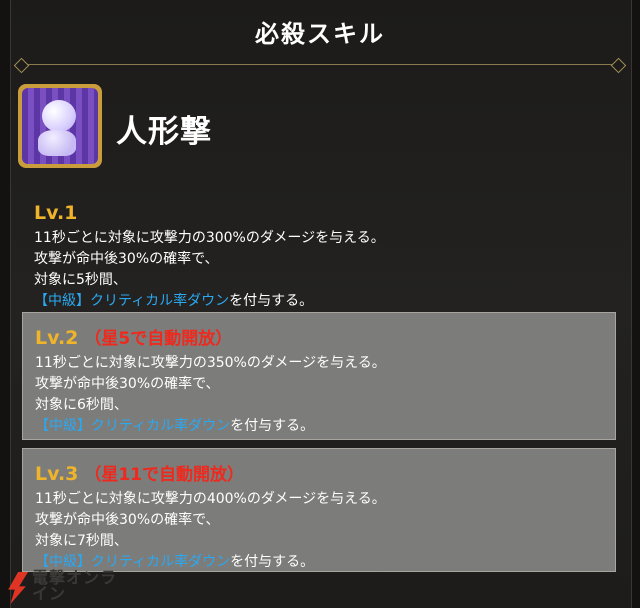  Describe the element at coordinates (63, 426) in the screenshot. I see `level-2-tier-tag: 【中級】` at that location.